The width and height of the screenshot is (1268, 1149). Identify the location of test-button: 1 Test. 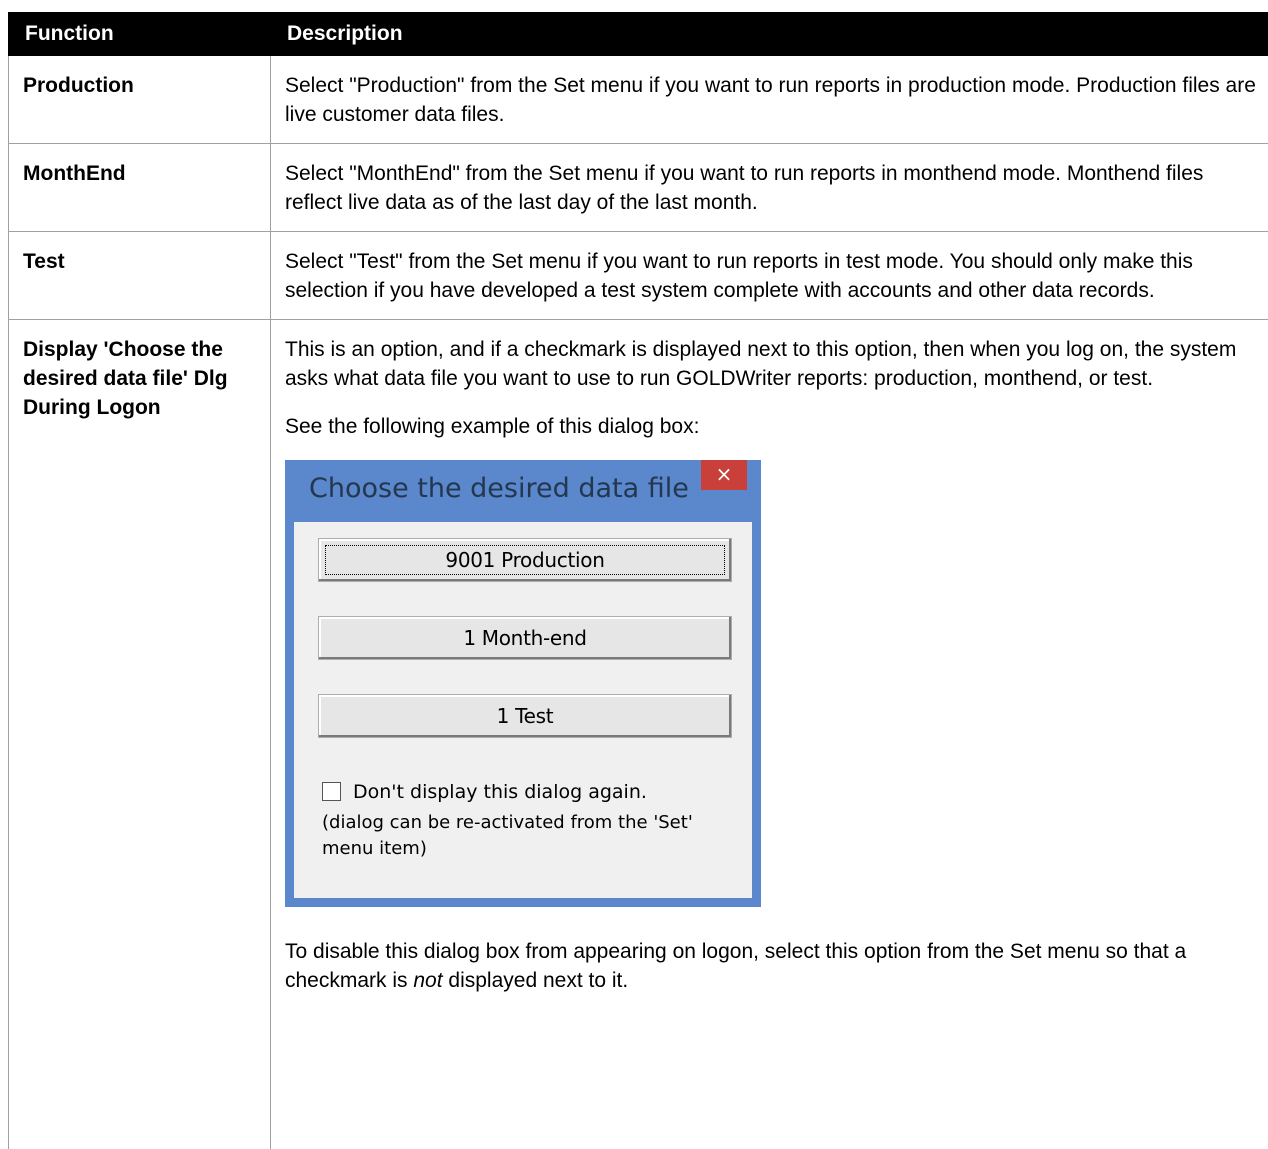
(525, 716).